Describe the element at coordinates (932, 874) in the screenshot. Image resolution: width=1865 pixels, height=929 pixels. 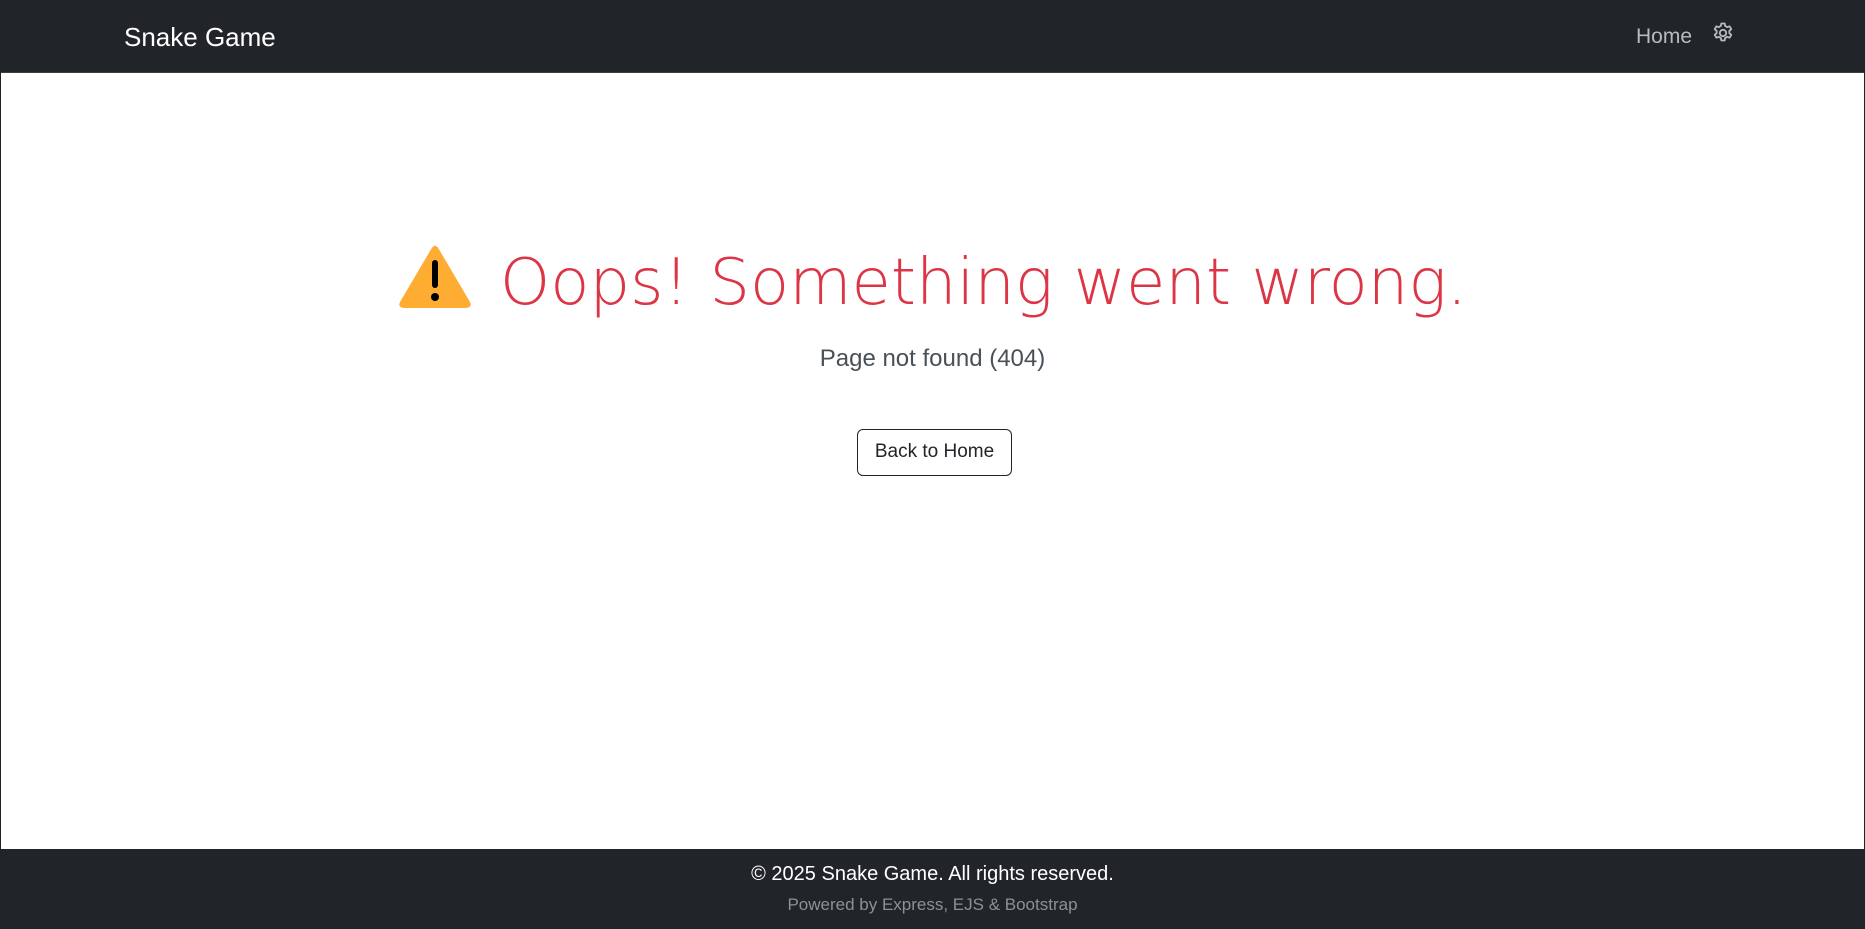
I see `footer-copyright: © 2025 Snake Game. All rights reserved.` at that location.